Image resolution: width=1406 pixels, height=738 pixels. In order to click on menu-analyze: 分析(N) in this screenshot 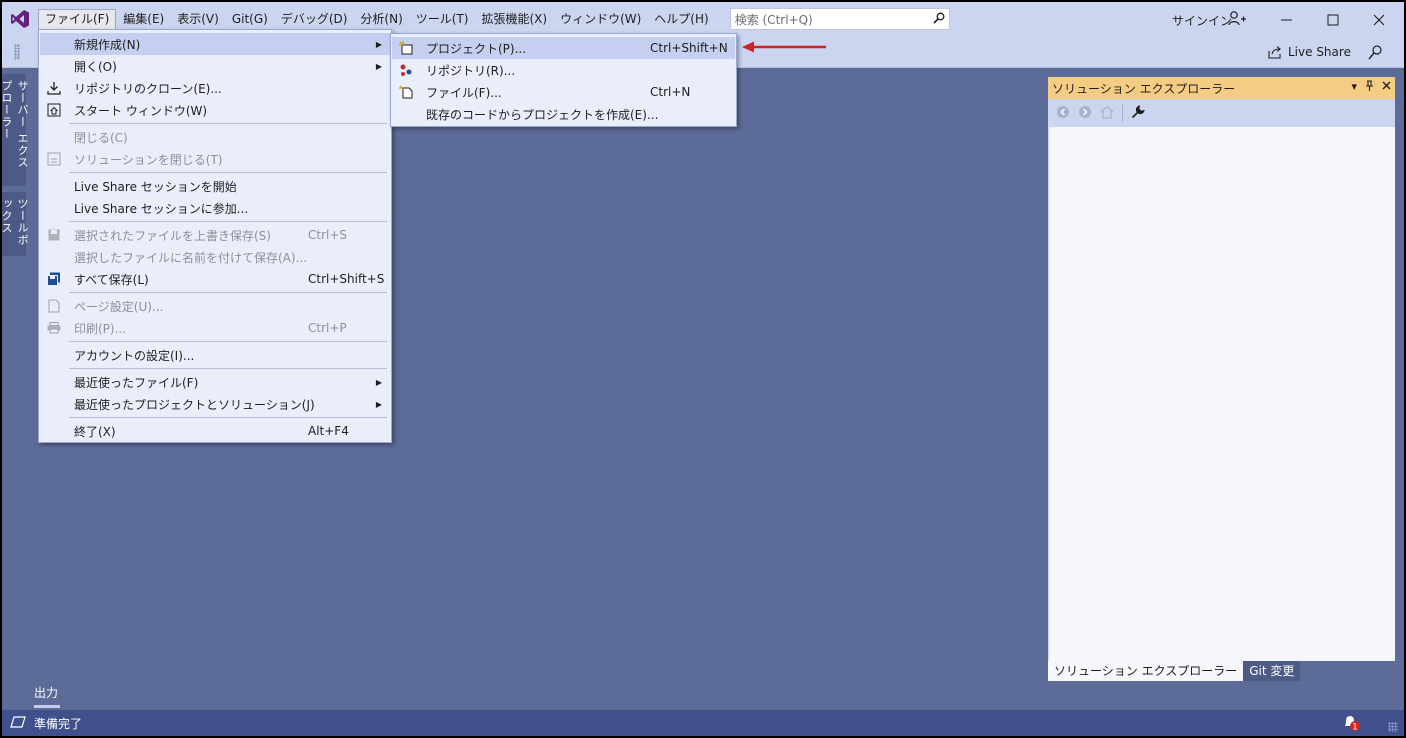, I will do `click(381, 19)`.